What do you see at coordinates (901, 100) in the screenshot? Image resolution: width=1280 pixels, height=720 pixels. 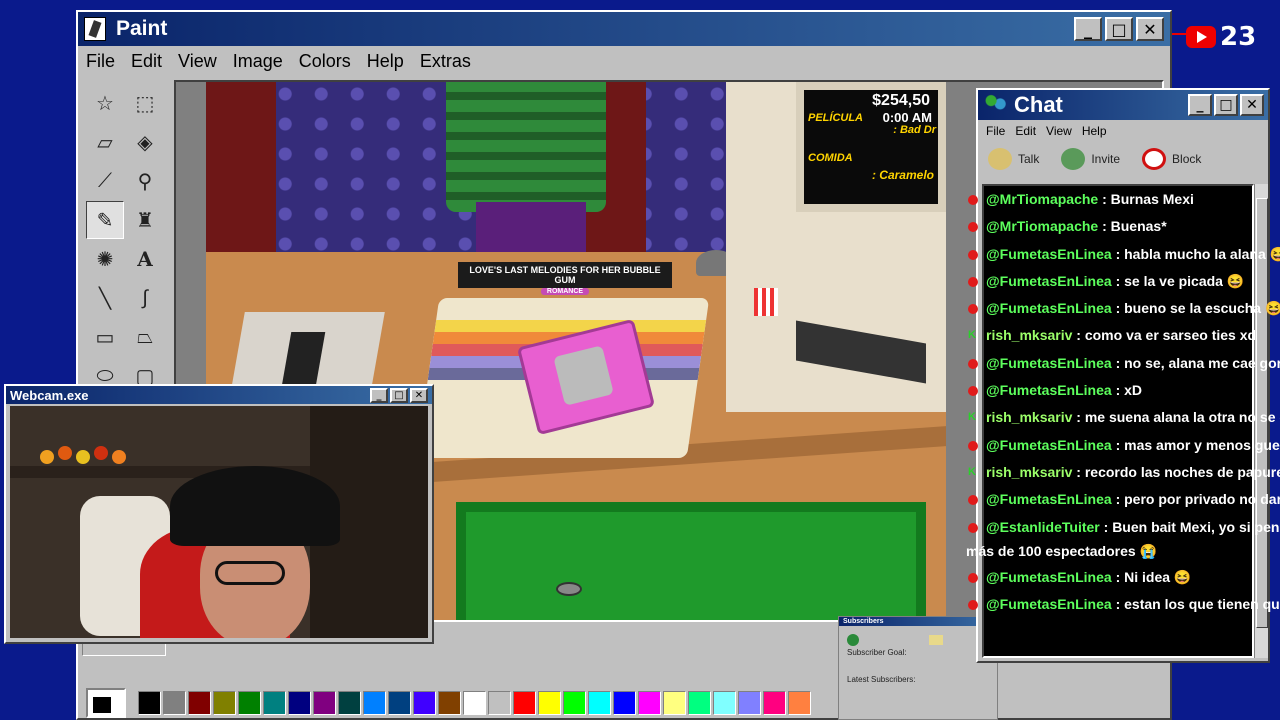 I see `money-display: $254,50` at bounding box center [901, 100].